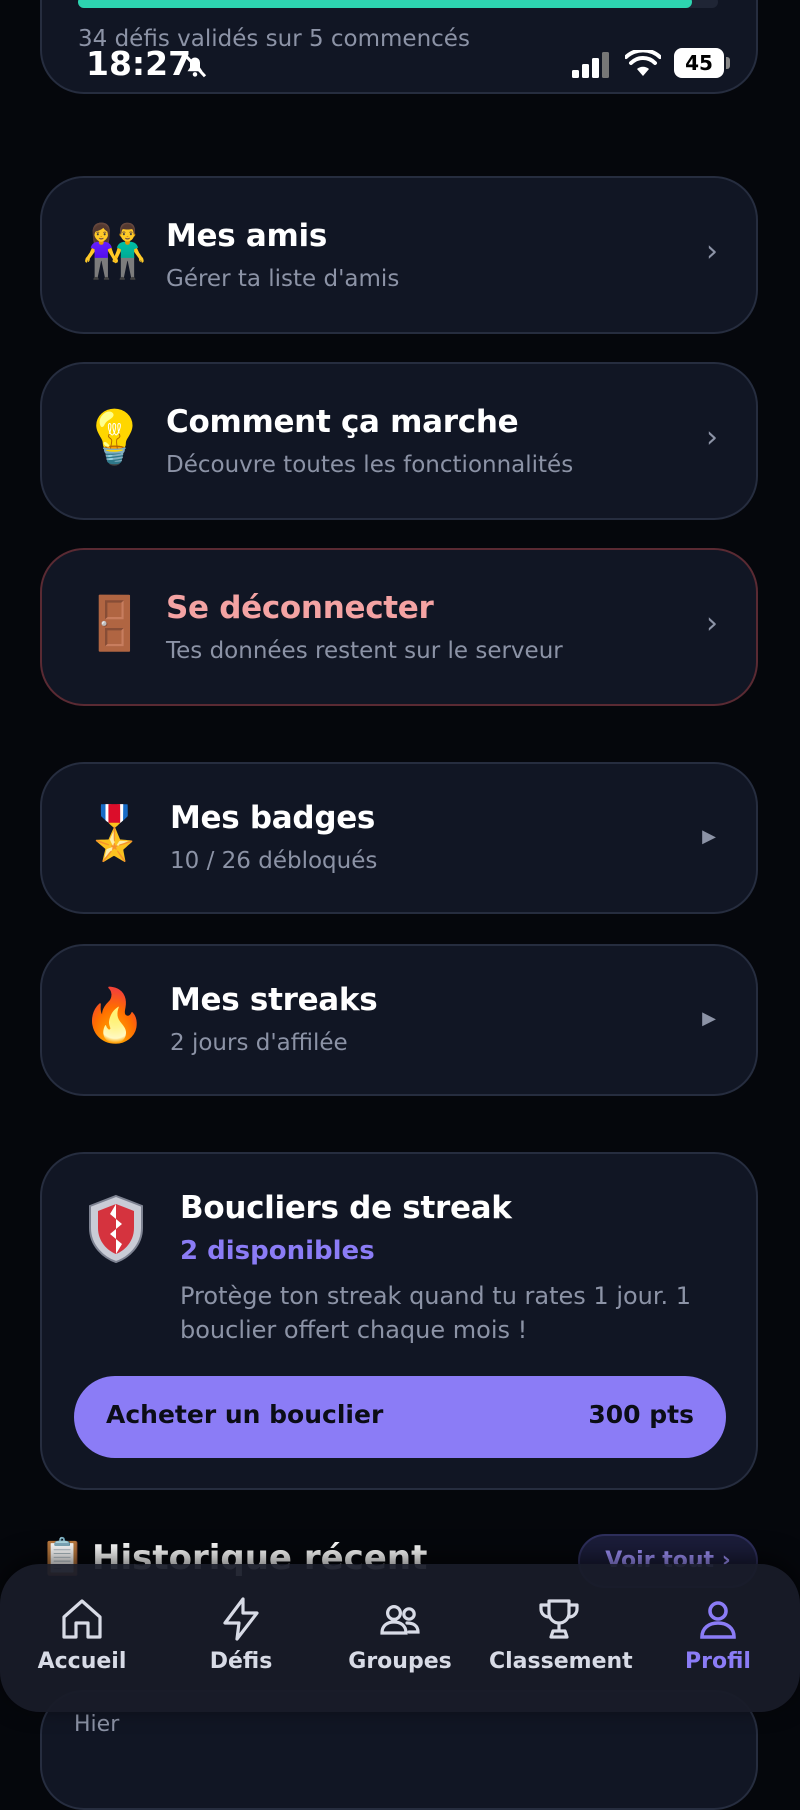 Image resolution: width=800 pixels, height=1810 pixels. I want to click on tab-challenges: Défis, so click(241, 1634).